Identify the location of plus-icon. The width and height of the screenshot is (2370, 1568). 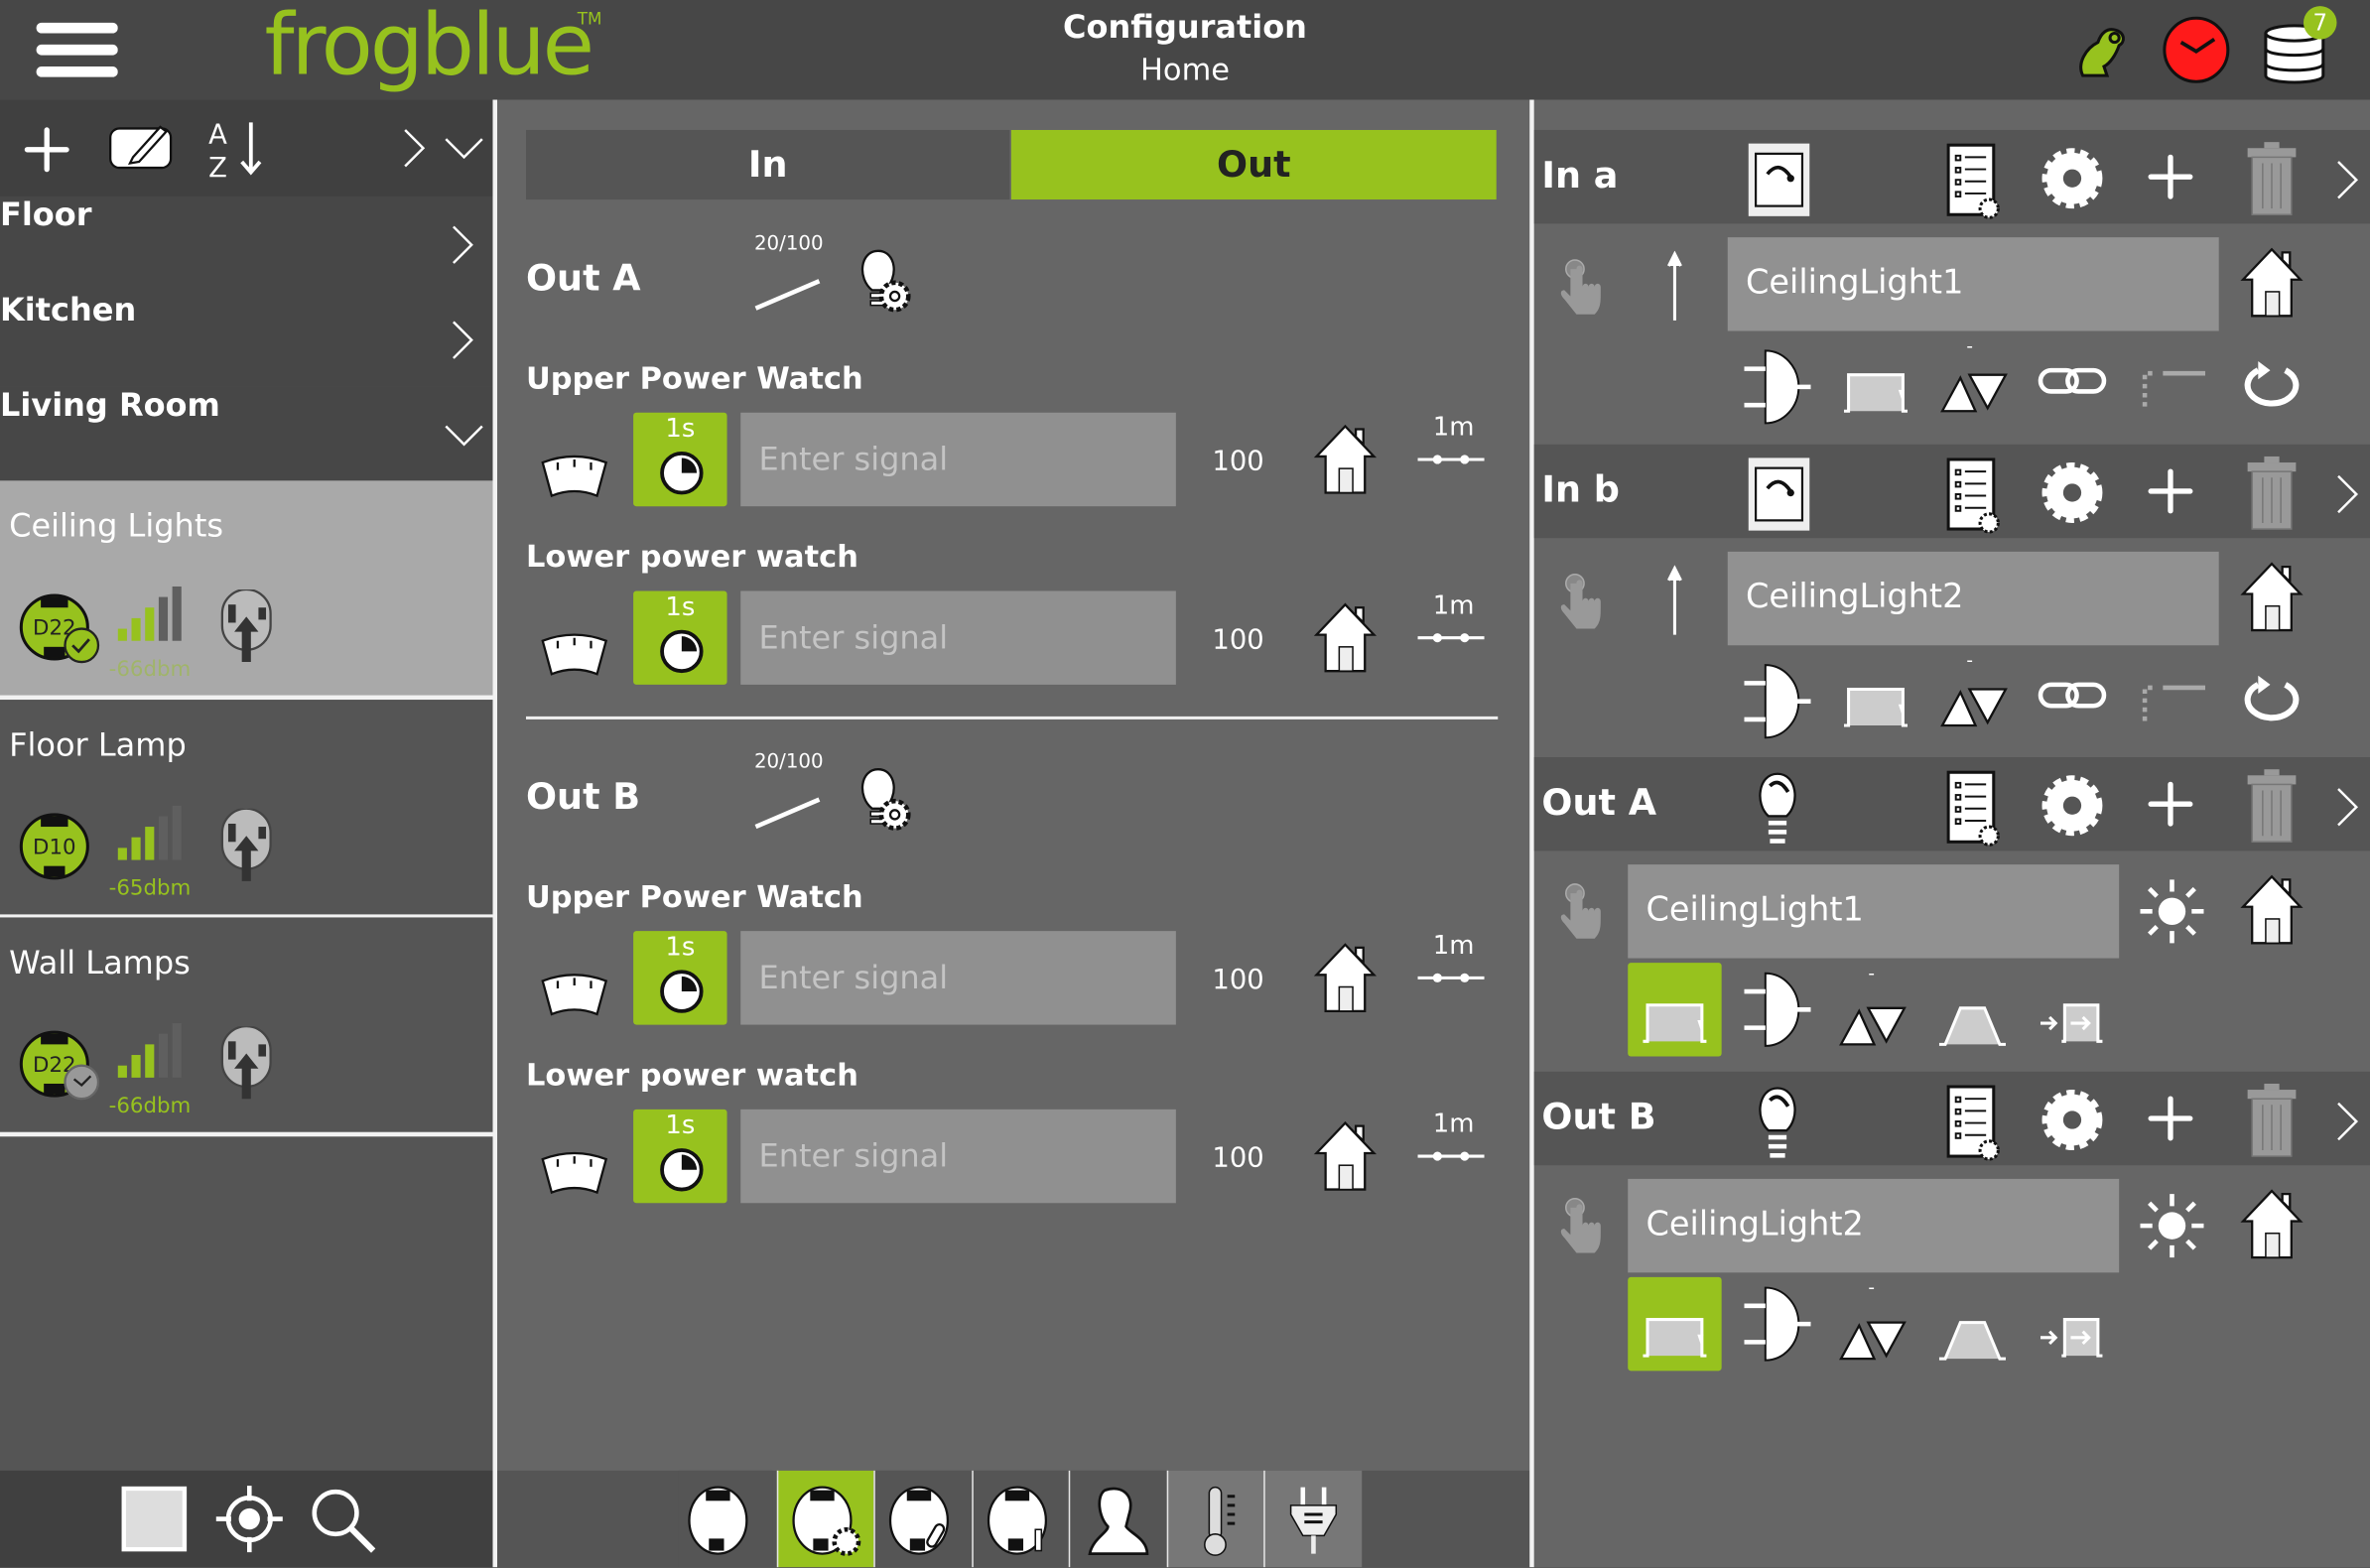
(47, 150).